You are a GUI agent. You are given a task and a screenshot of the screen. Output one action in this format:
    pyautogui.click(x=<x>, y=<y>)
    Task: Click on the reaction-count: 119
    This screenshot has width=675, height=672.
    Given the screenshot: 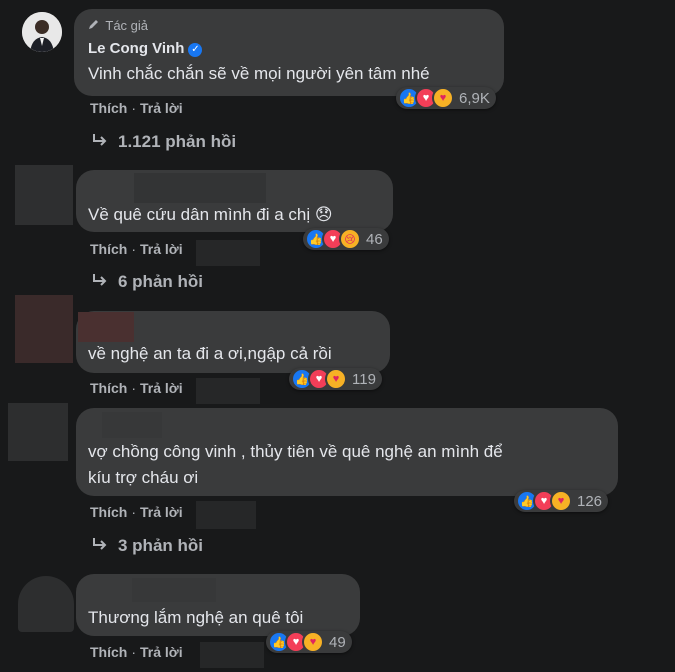 What is the action you would take?
    pyautogui.click(x=364, y=379)
    